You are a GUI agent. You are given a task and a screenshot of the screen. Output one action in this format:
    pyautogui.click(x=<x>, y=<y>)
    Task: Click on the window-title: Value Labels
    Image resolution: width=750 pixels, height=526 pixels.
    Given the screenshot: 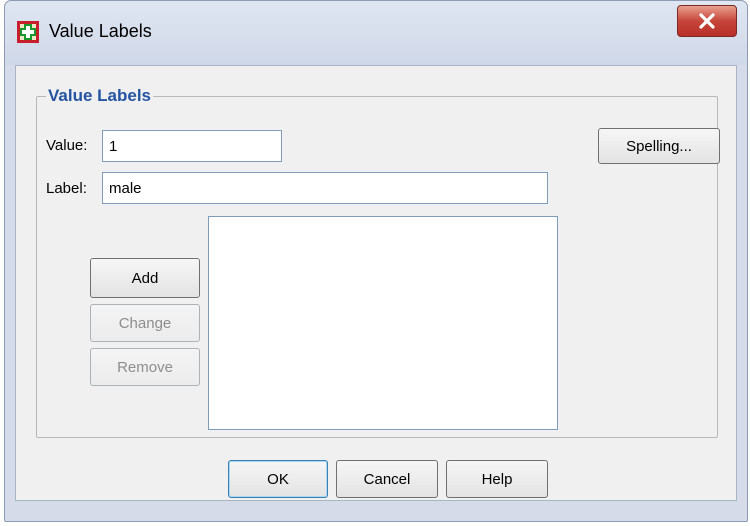 What is the action you would take?
    pyautogui.click(x=100, y=31)
    